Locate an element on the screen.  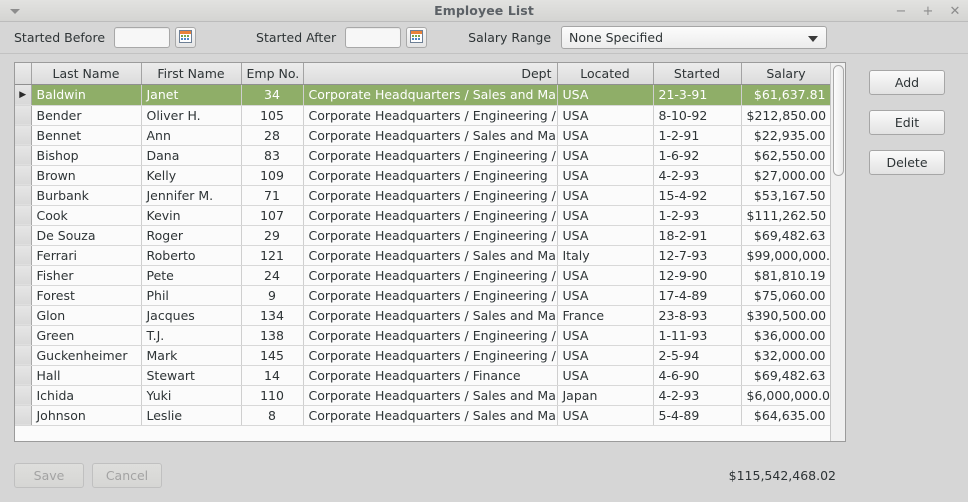
cell-first-name: Leslie is located at coordinates (191, 415).